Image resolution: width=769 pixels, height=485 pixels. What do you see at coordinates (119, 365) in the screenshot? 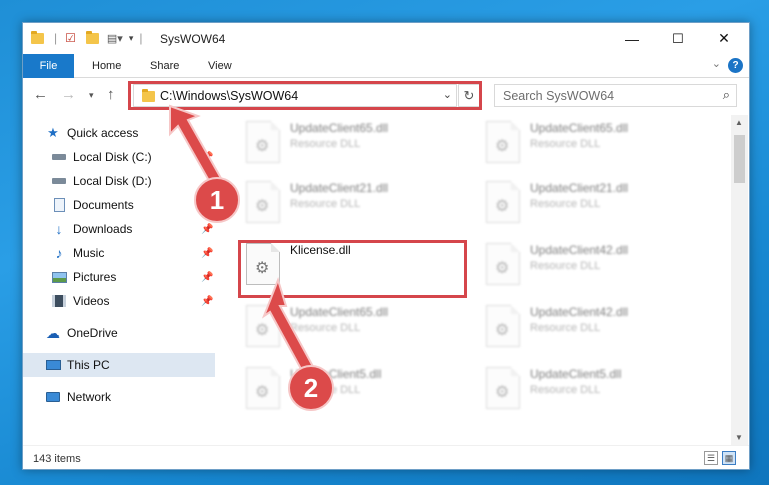
I see `sidebar-item-this-pc: This PC` at bounding box center [119, 365].